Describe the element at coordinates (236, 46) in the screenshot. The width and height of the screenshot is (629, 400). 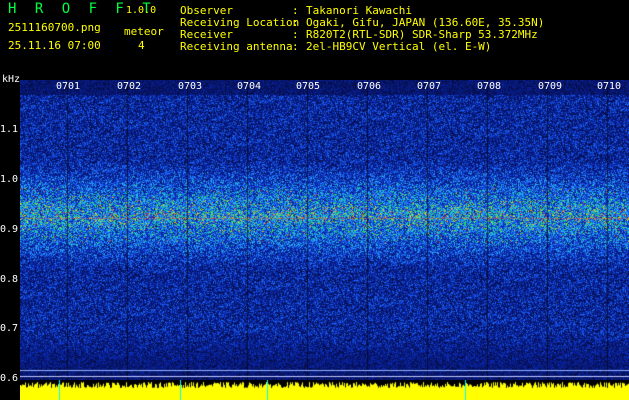
I see `info-label-antenna: Receiving antenna` at that location.